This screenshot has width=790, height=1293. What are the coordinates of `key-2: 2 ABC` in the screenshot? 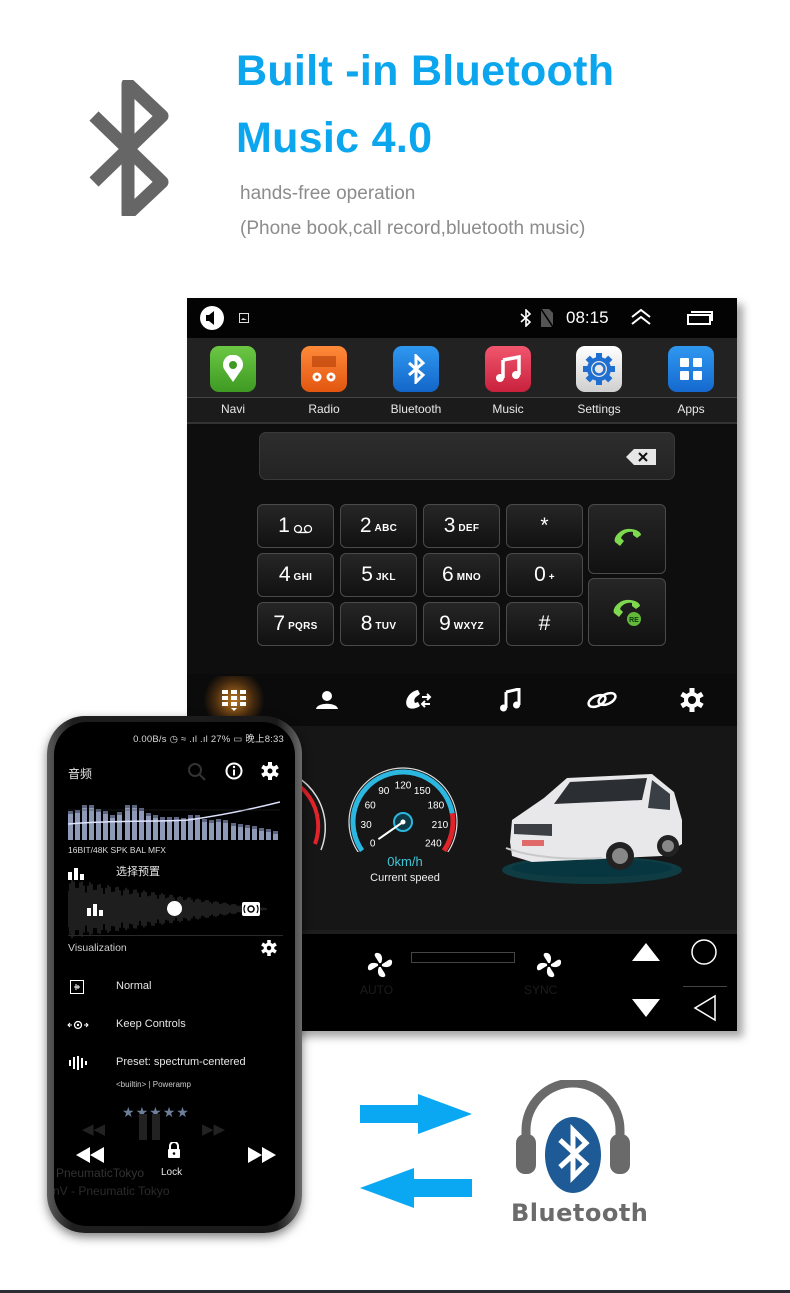 It's located at (378, 526).